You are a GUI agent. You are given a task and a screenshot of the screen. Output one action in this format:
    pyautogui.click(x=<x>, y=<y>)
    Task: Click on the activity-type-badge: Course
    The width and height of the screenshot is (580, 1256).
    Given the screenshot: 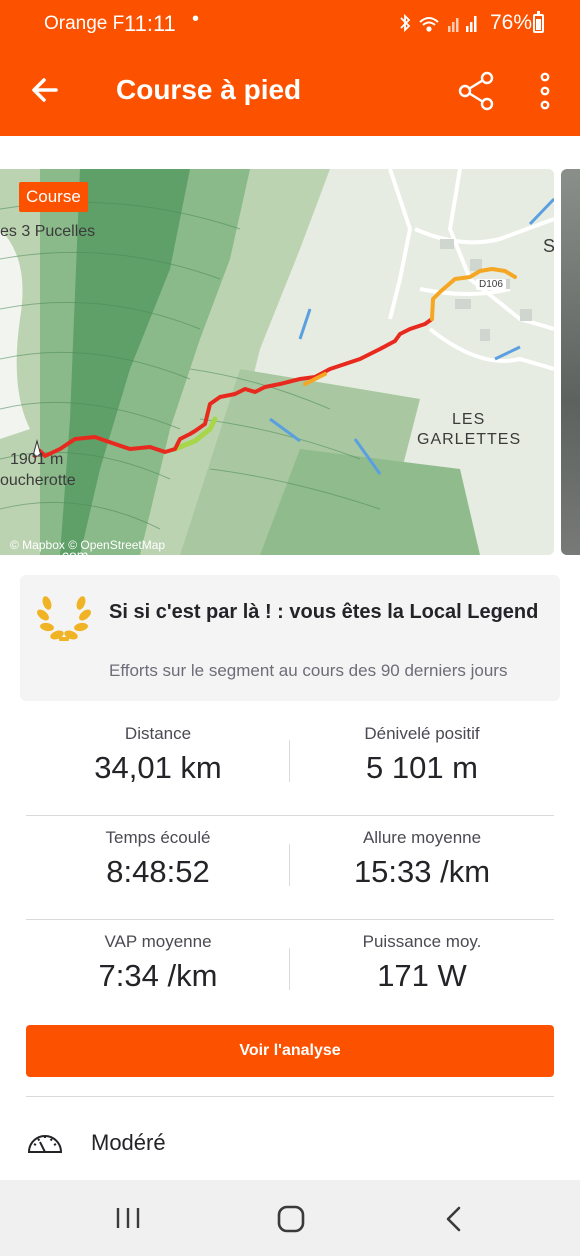 What is the action you would take?
    pyautogui.click(x=53, y=197)
    